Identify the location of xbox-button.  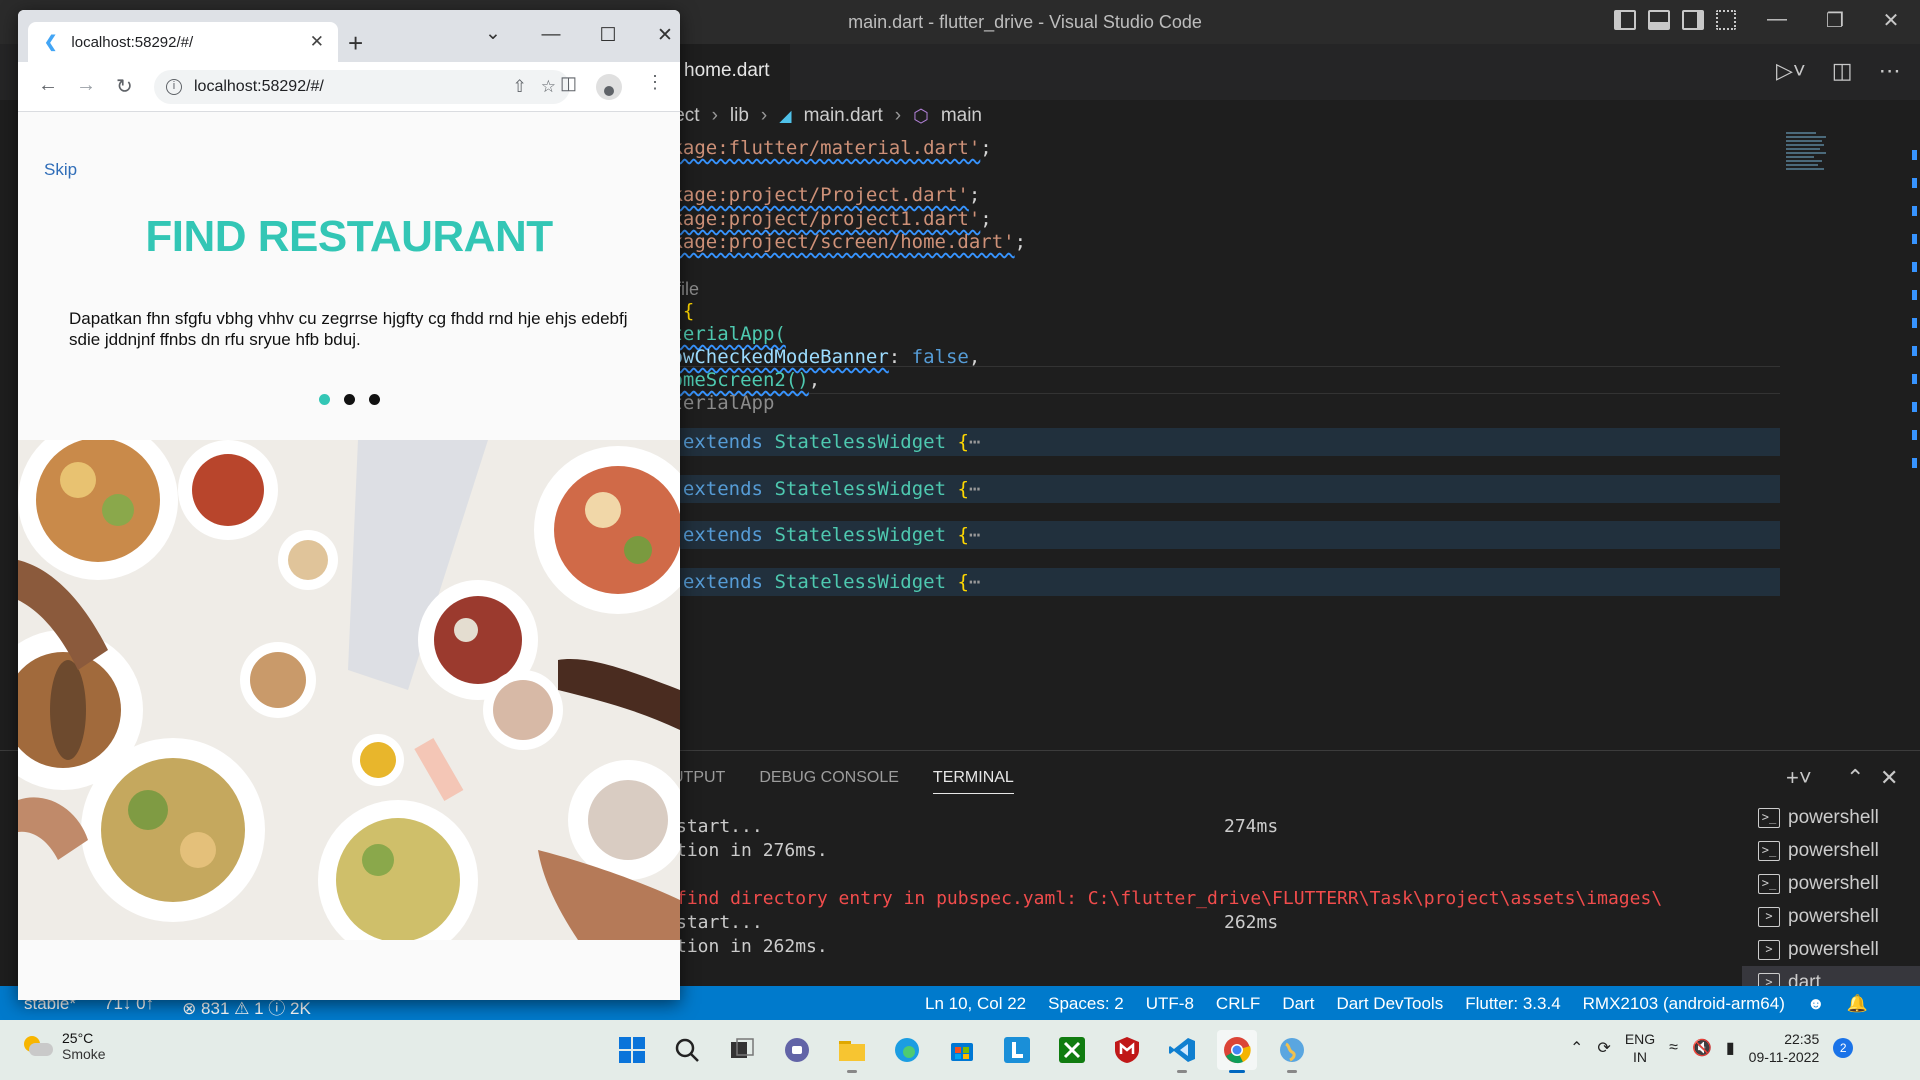
(1072, 1050).